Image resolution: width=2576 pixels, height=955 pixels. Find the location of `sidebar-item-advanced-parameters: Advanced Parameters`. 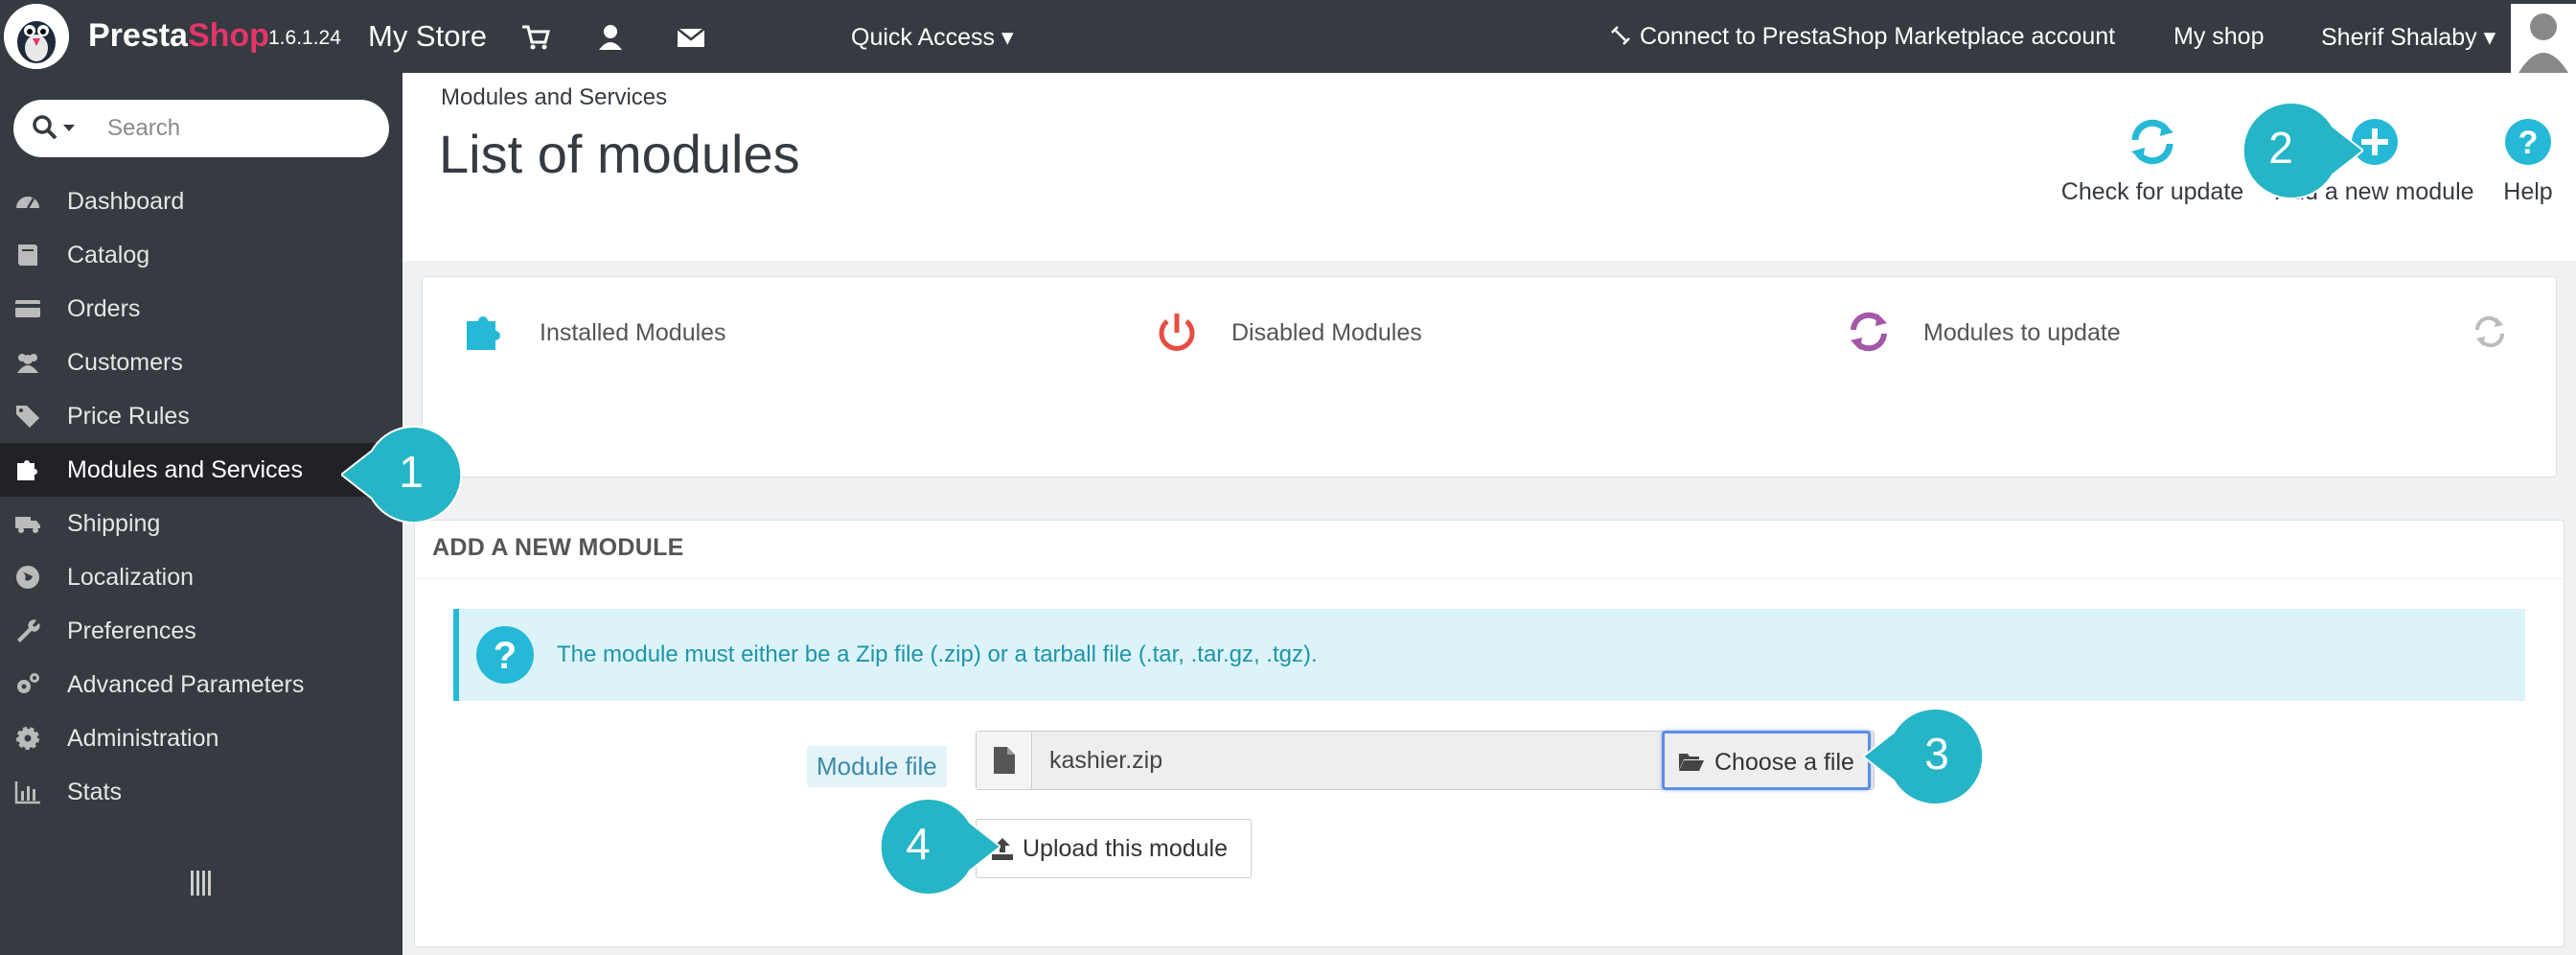

sidebar-item-advanced-parameters: Advanced Parameters is located at coordinates (201, 684).